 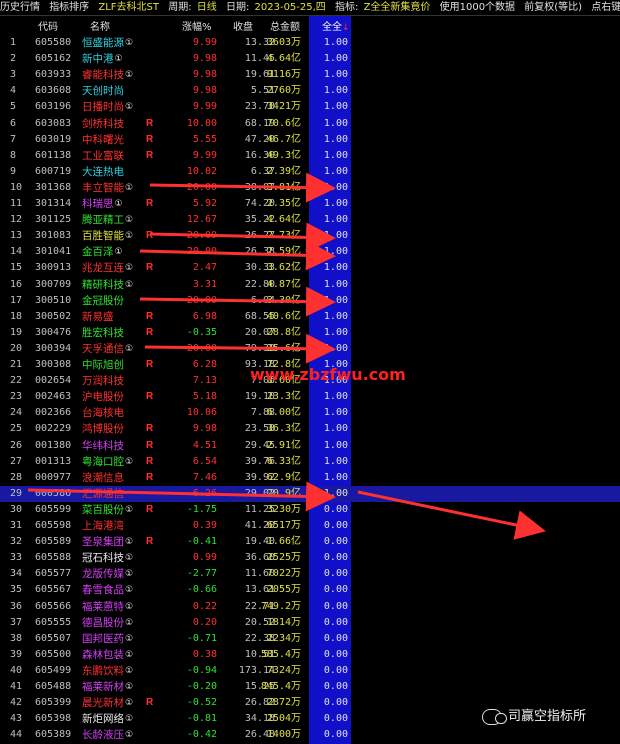 What do you see at coordinates (181, 496) in the screenshot?
I see `arrow-row-29-left` at bounding box center [181, 496].